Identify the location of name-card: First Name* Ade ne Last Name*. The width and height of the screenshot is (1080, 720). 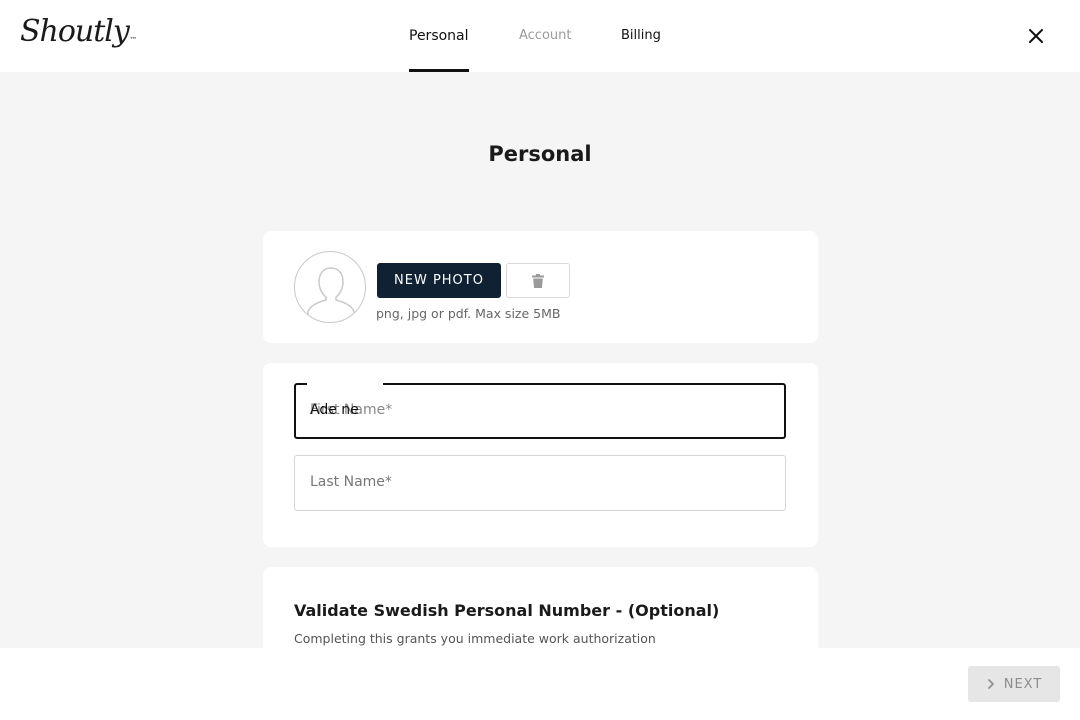
(540, 455).